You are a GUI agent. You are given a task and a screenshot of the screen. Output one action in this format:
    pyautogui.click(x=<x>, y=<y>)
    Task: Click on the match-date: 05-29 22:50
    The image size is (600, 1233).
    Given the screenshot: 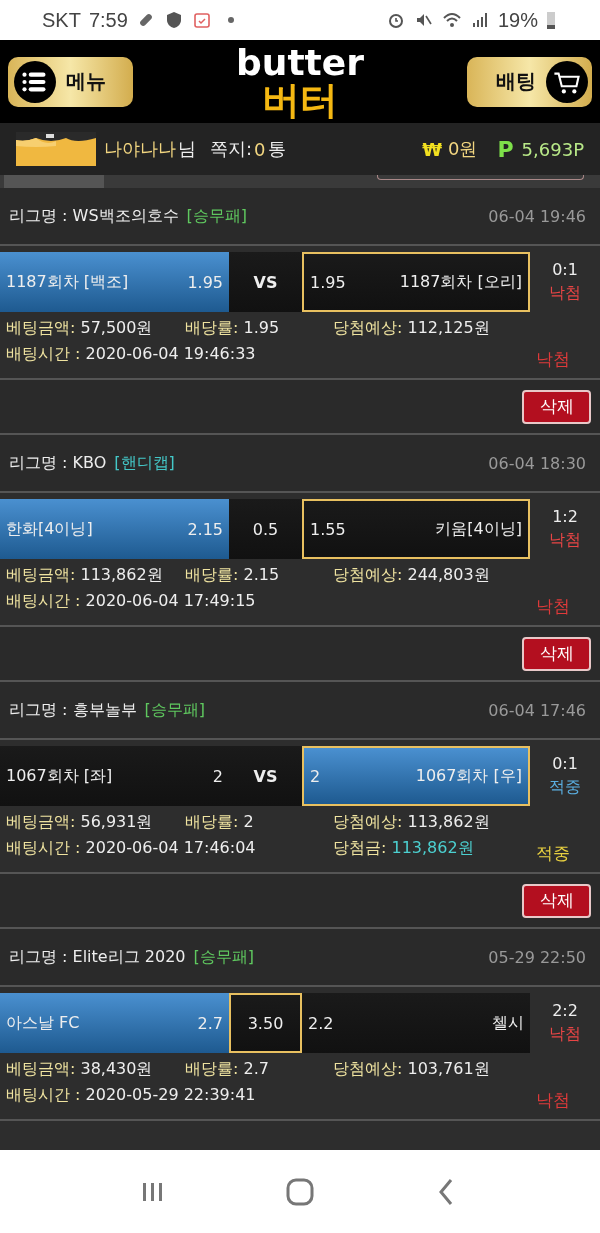 What is the action you would take?
    pyautogui.click(x=537, y=957)
    